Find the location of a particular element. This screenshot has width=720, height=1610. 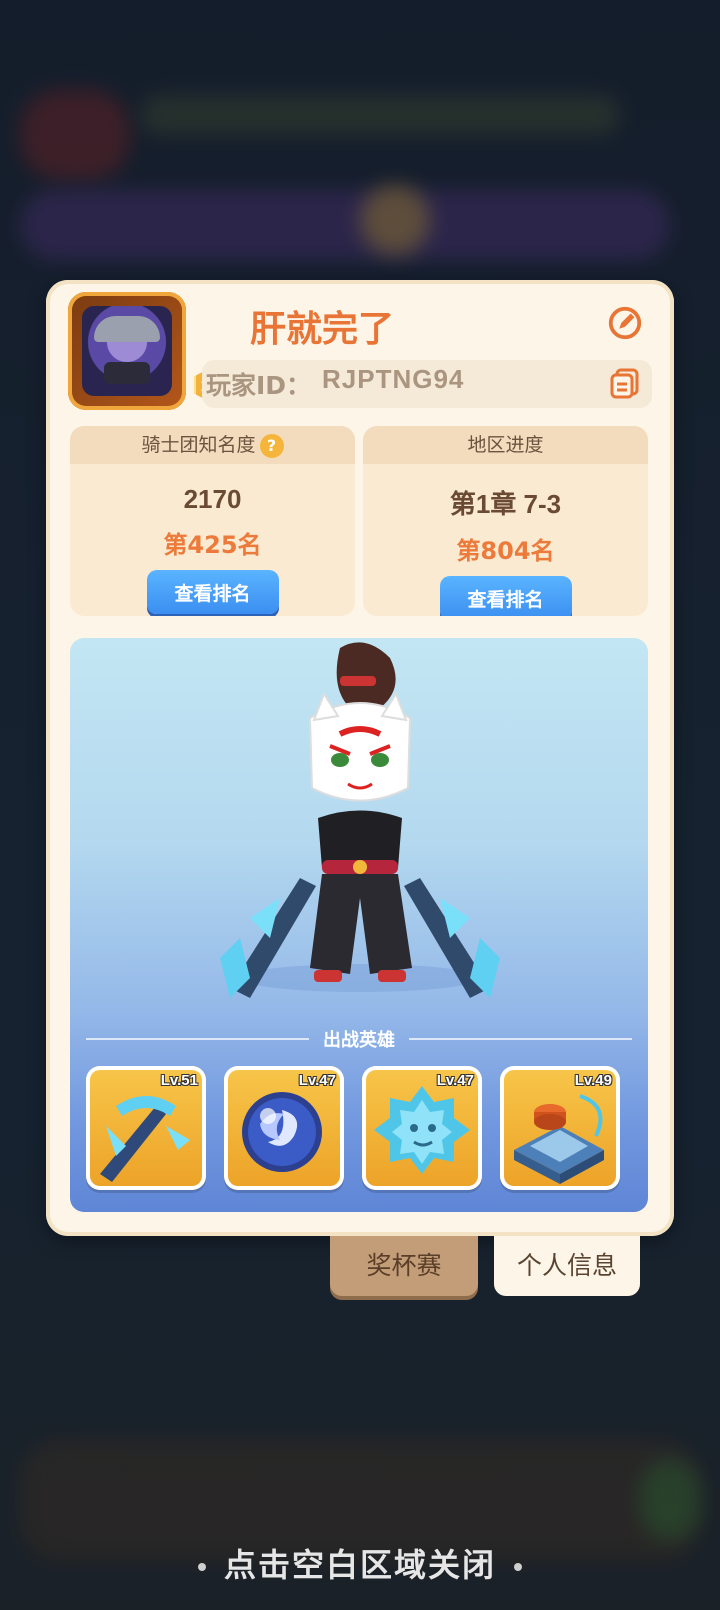

tab-trophy: 奖杯赛 is located at coordinates (404, 1266).